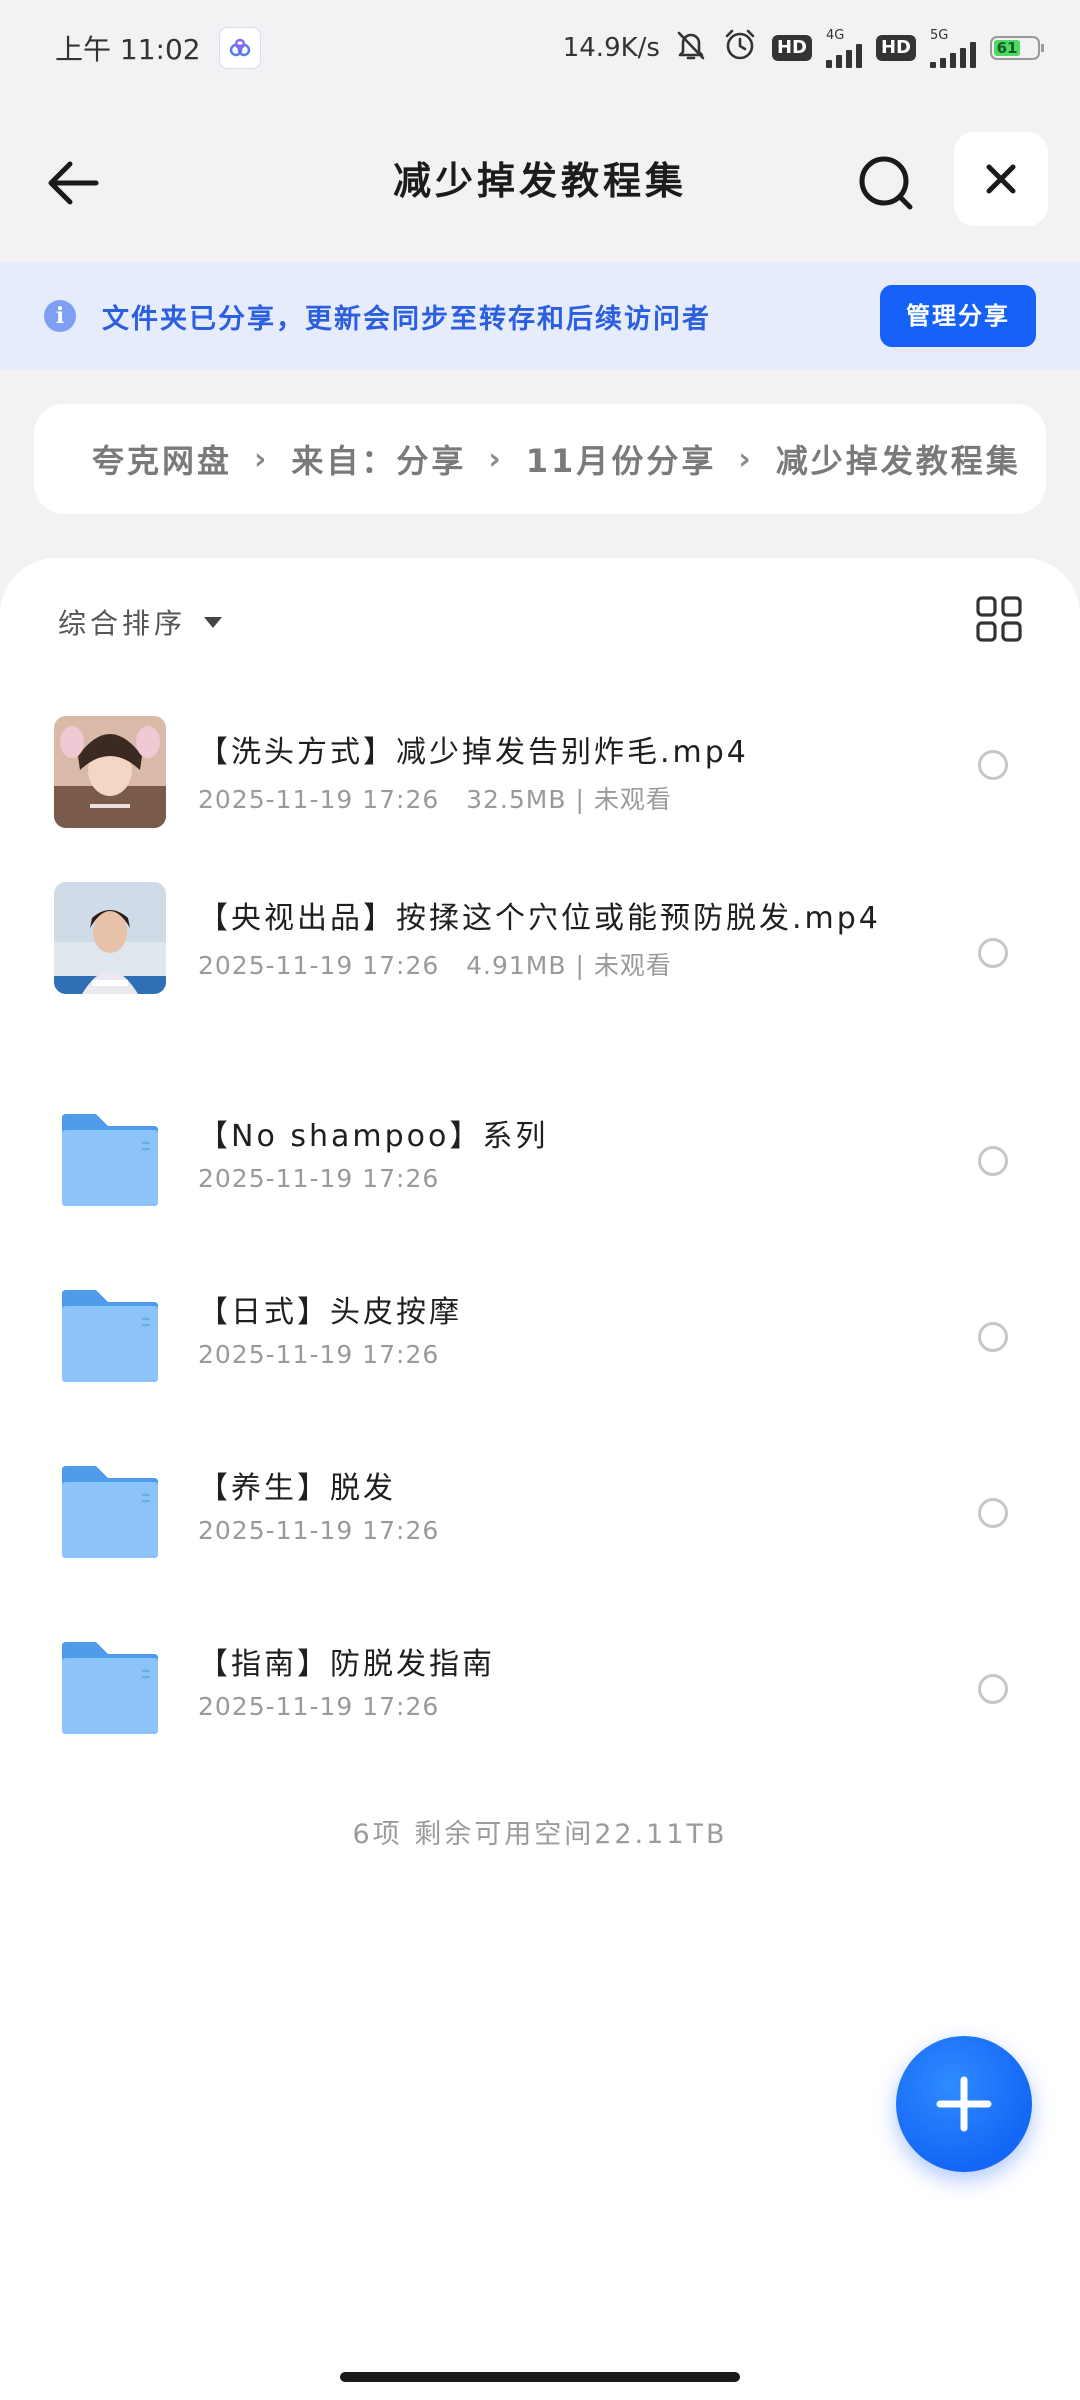  I want to click on status-time: 上午 11:02, so click(128, 49).